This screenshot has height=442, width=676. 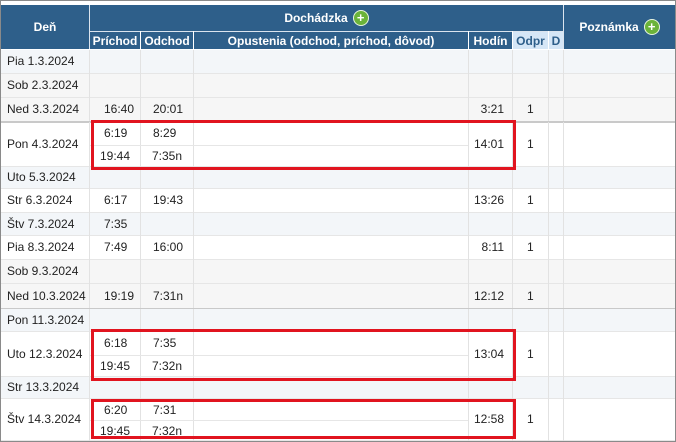 What do you see at coordinates (165, 410) in the screenshot?
I see `departure-time: 7:31` at bounding box center [165, 410].